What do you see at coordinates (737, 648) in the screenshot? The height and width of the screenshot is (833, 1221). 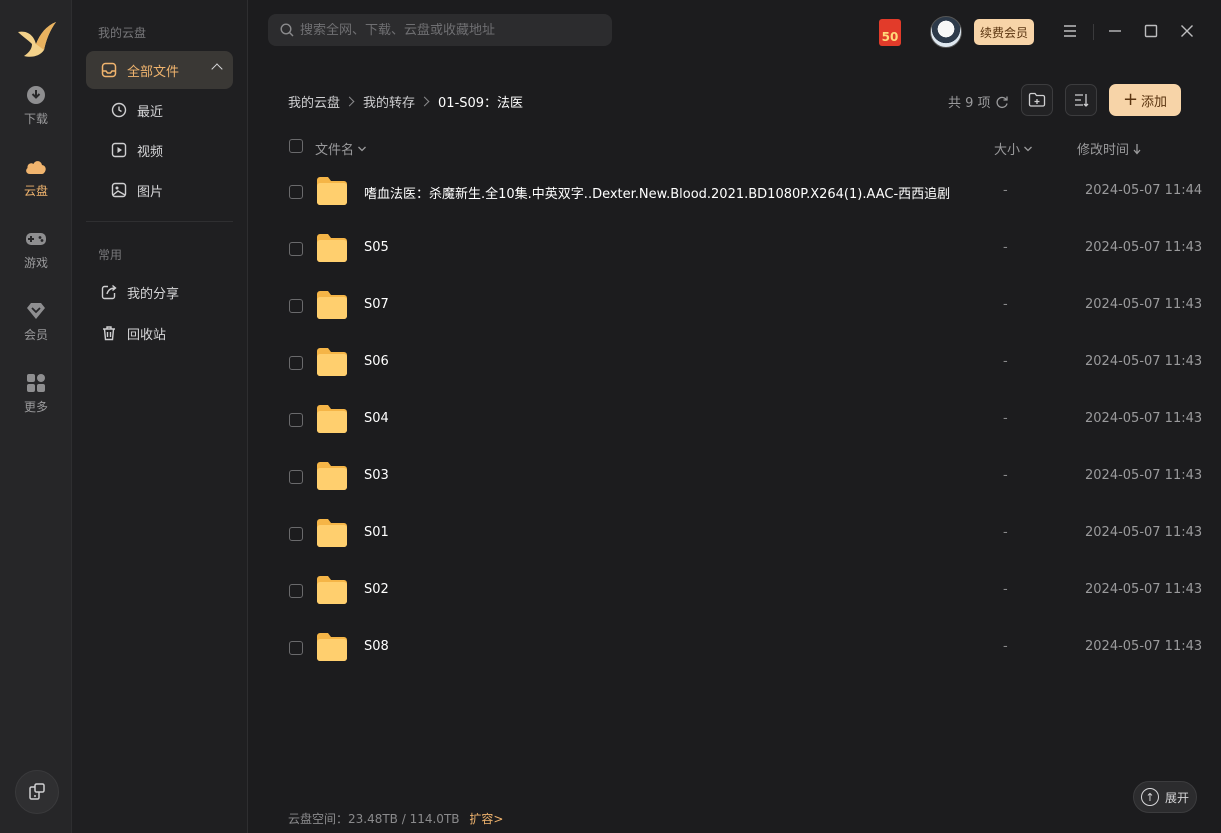 I see `table-row: S08 - 2024-05-07 11:43` at bounding box center [737, 648].